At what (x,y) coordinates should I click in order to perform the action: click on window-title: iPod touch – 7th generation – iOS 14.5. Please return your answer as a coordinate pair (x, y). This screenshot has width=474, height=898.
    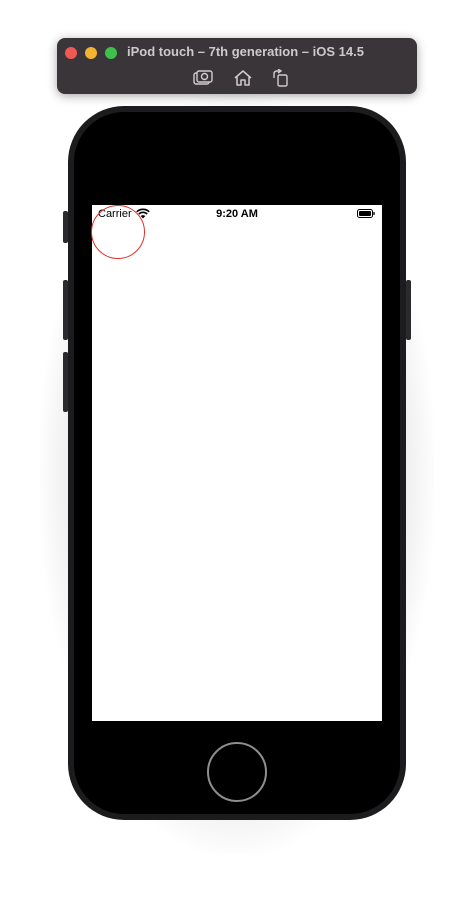
    Looking at the image, I should click on (245, 51).